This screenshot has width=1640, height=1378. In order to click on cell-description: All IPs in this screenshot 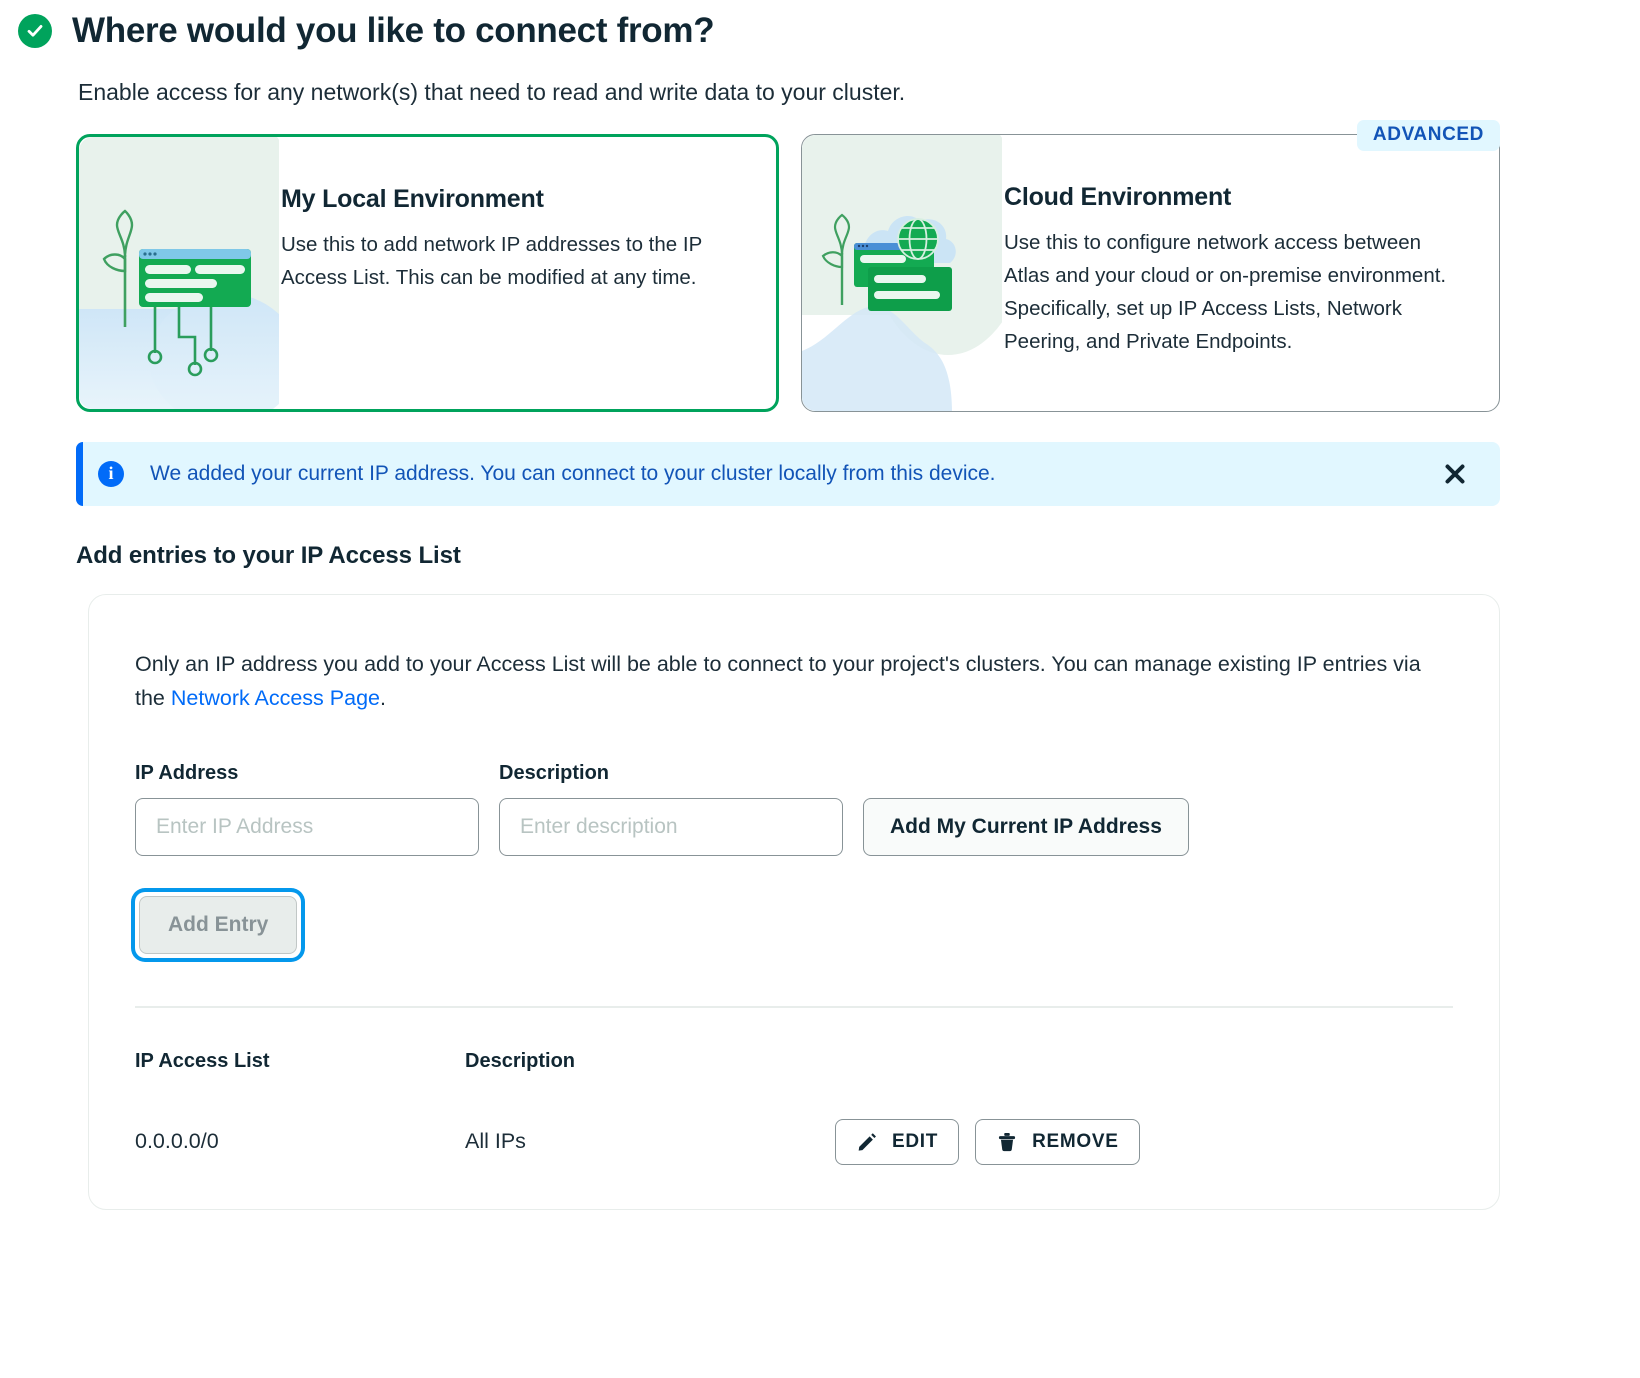, I will do `click(495, 1141)`.